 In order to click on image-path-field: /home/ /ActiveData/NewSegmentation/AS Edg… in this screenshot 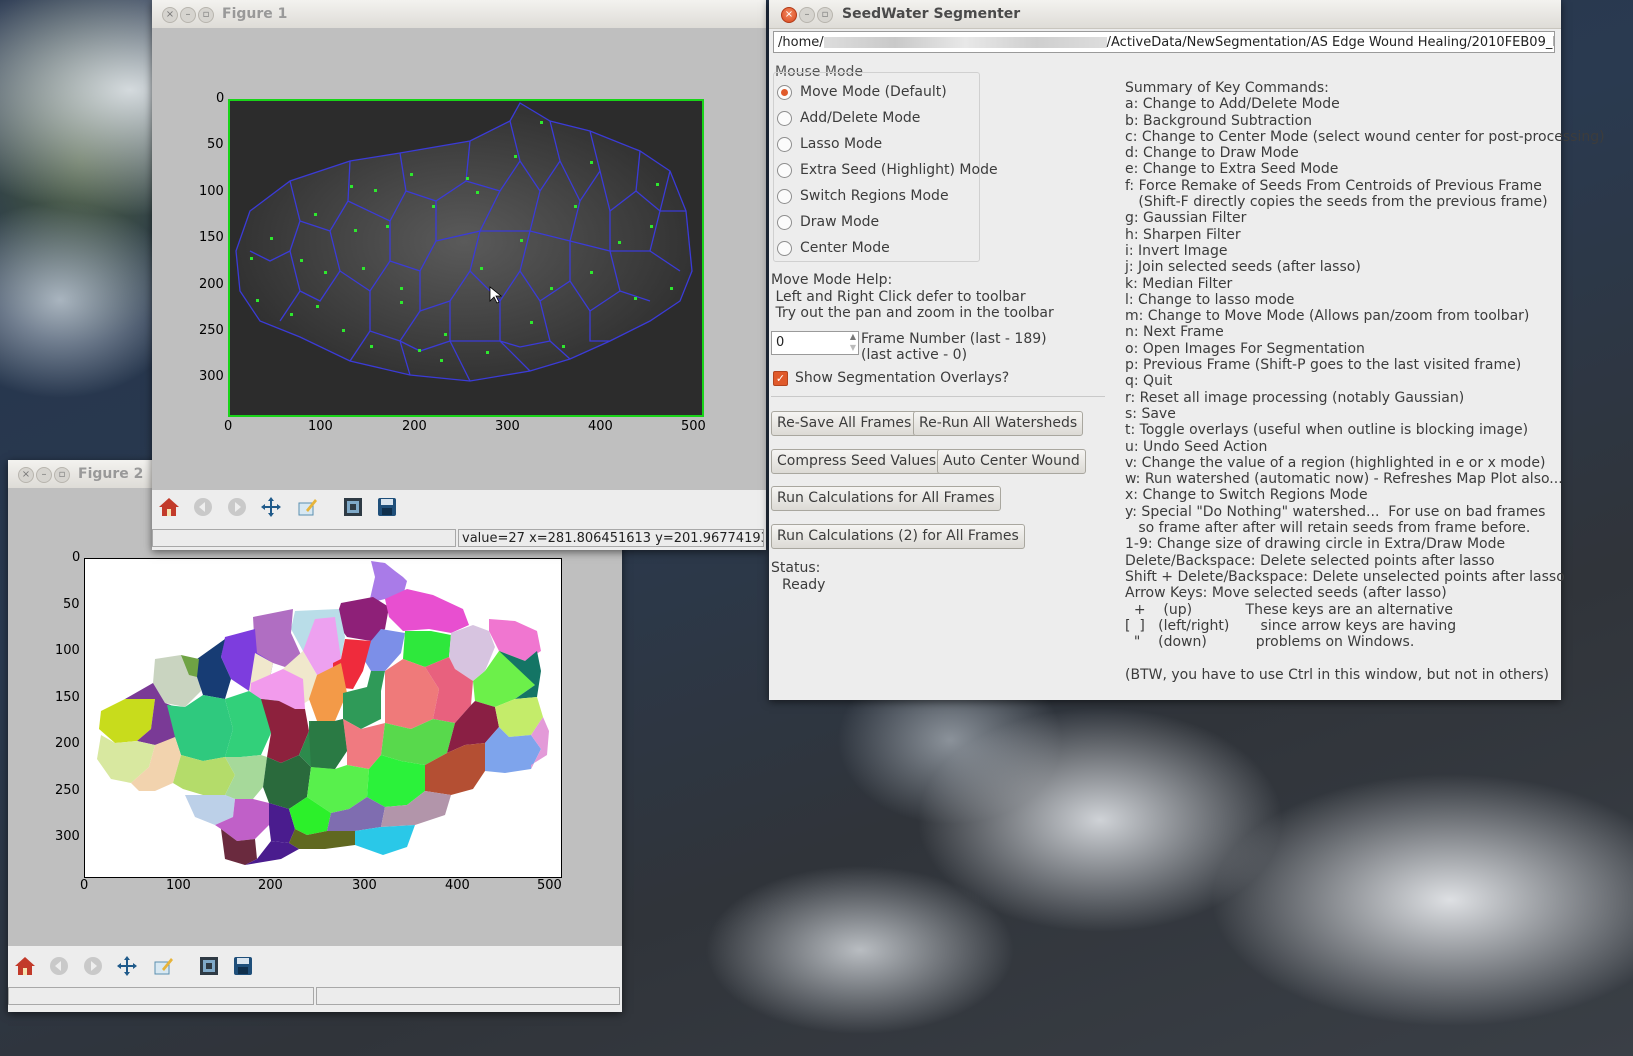, I will do `click(1164, 42)`.